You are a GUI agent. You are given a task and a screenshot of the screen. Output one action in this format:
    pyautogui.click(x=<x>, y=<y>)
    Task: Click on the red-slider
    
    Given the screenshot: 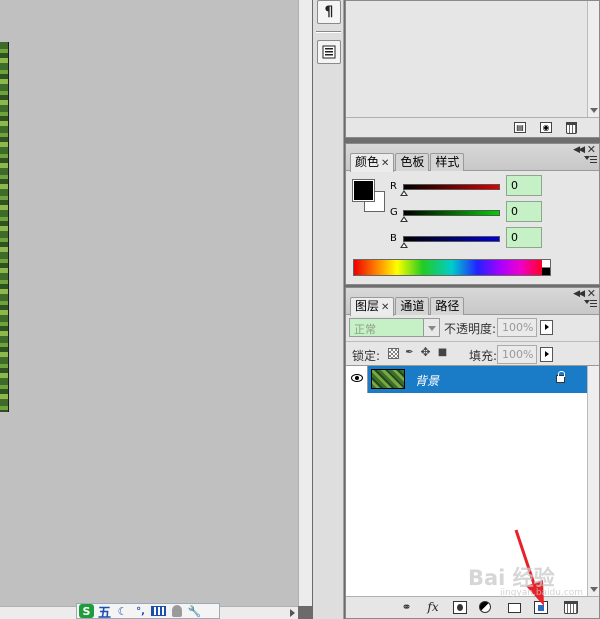 What is the action you would take?
    pyautogui.click(x=451, y=187)
    